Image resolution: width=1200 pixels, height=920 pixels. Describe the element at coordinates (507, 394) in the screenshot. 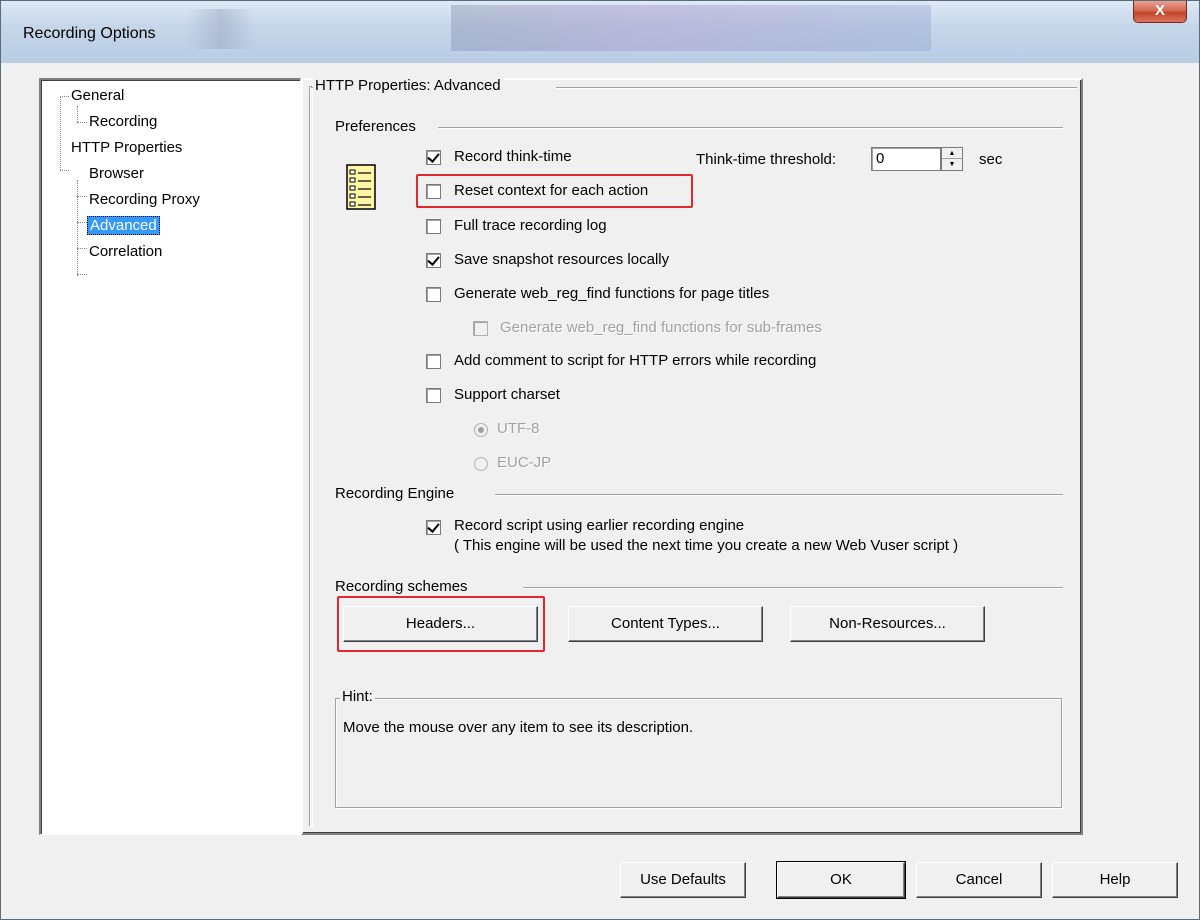

I see `support-charset-label: Support charset` at that location.